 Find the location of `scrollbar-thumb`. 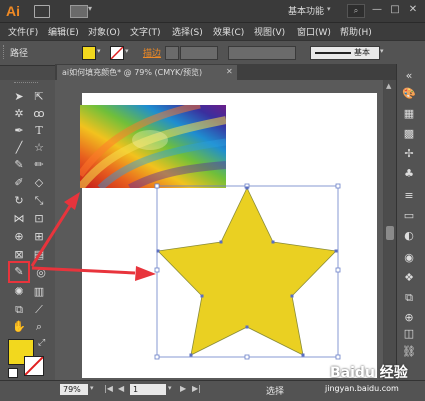

scrollbar-thumb is located at coordinates (390, 233).